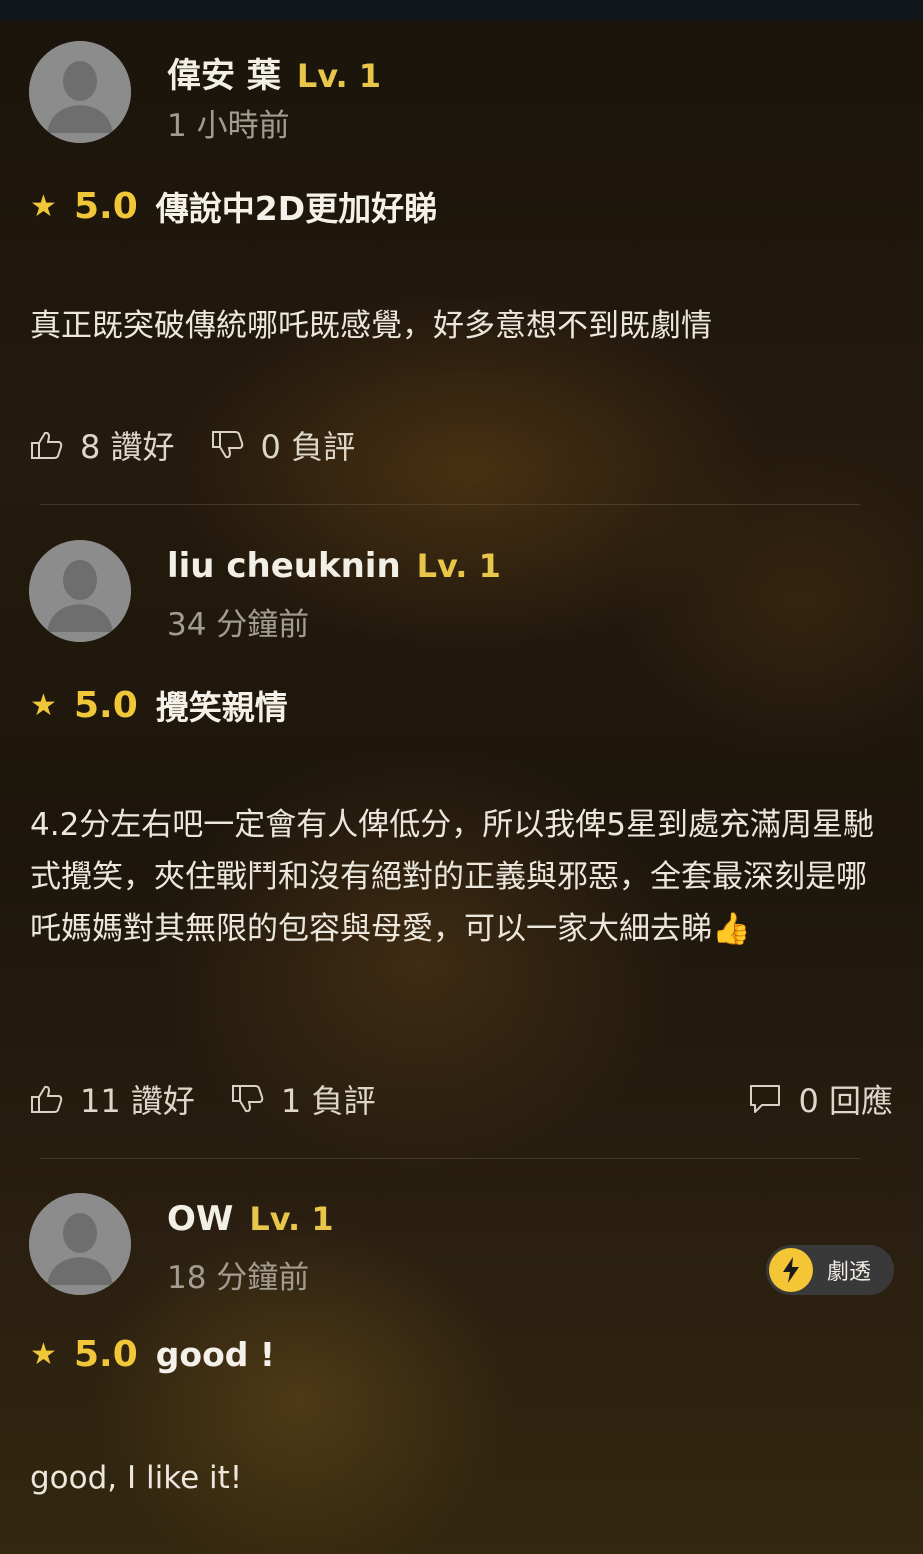  What do you see at coordinates (221, 707) in the screenshot?
I see `review-title: 攪笑親情` at bounding box center [221, 707].